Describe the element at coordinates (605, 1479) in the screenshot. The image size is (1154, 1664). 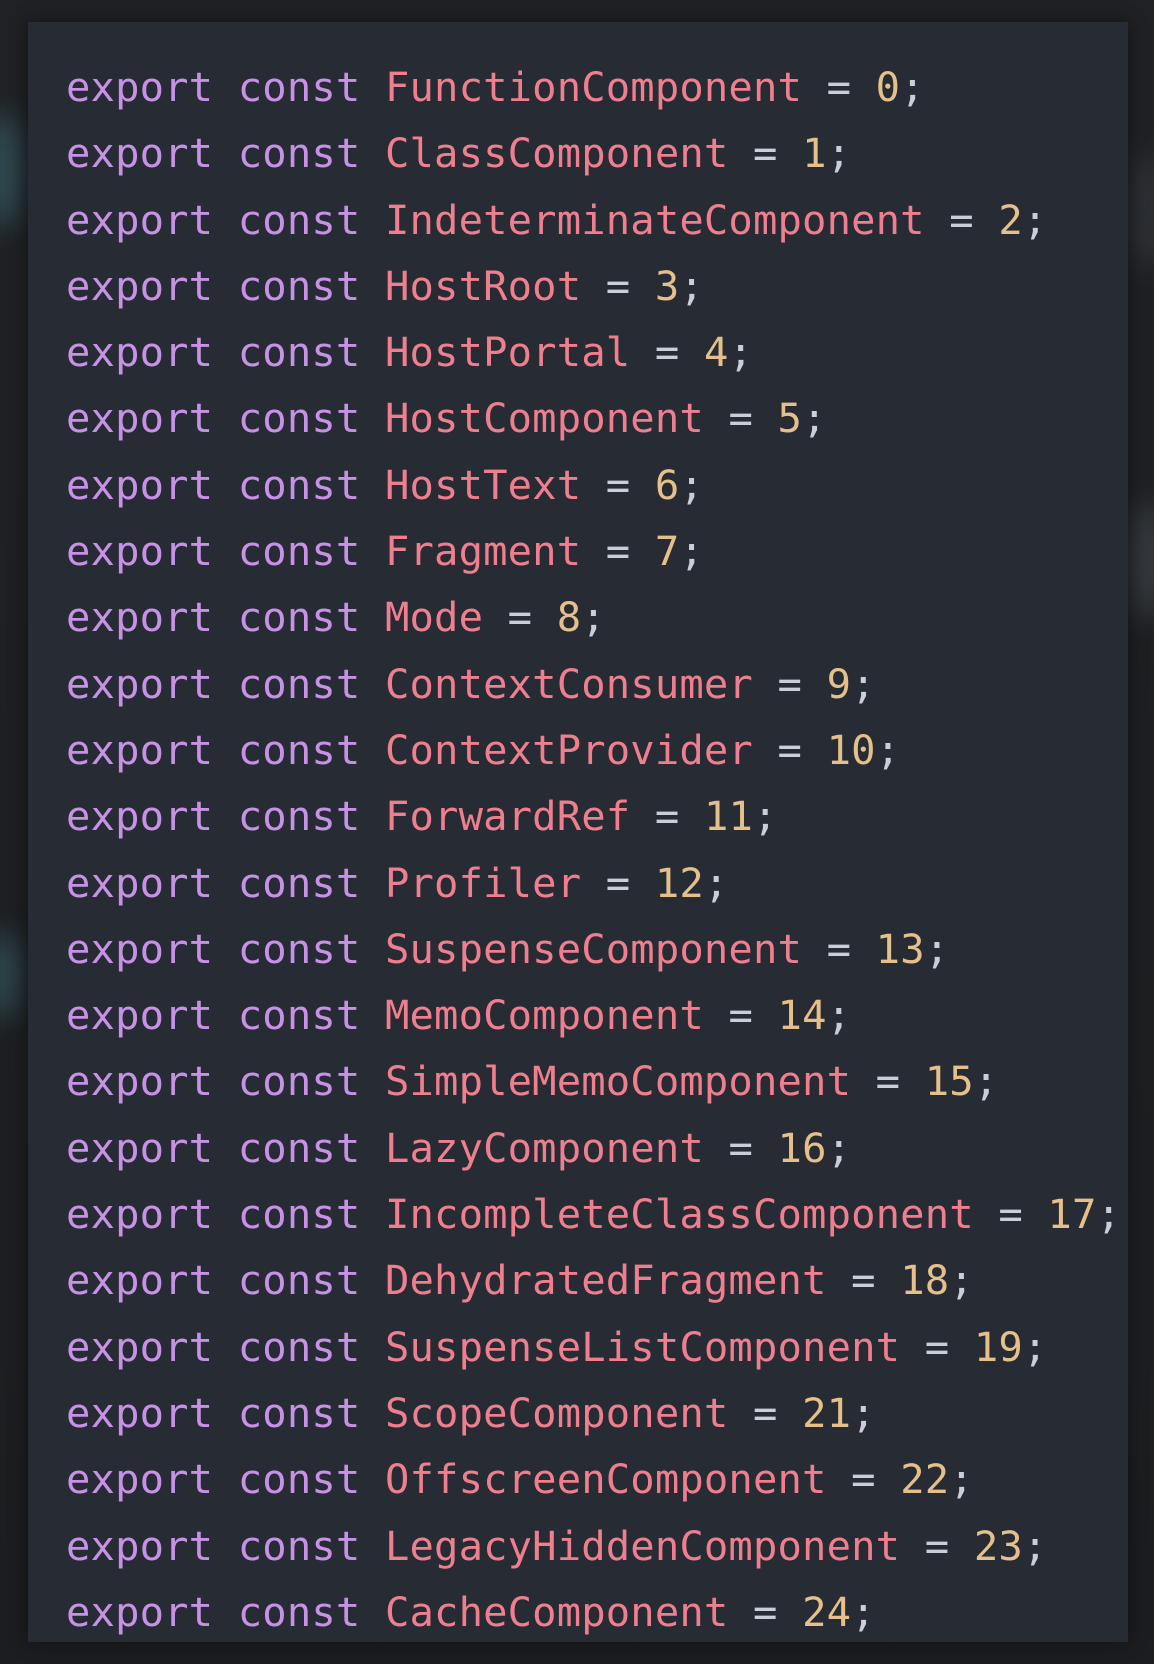
I see `identifier: OffscreenComponent` at that location.